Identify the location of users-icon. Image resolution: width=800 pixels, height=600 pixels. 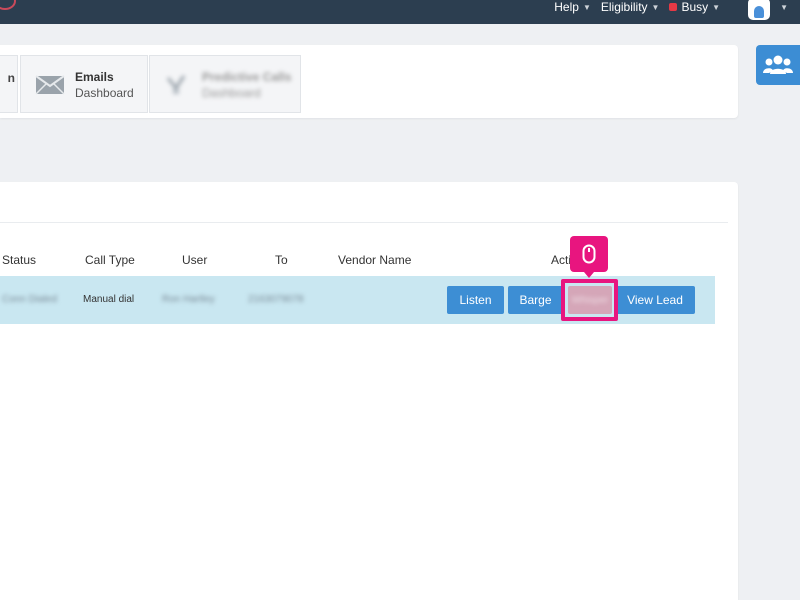
(778, 64).